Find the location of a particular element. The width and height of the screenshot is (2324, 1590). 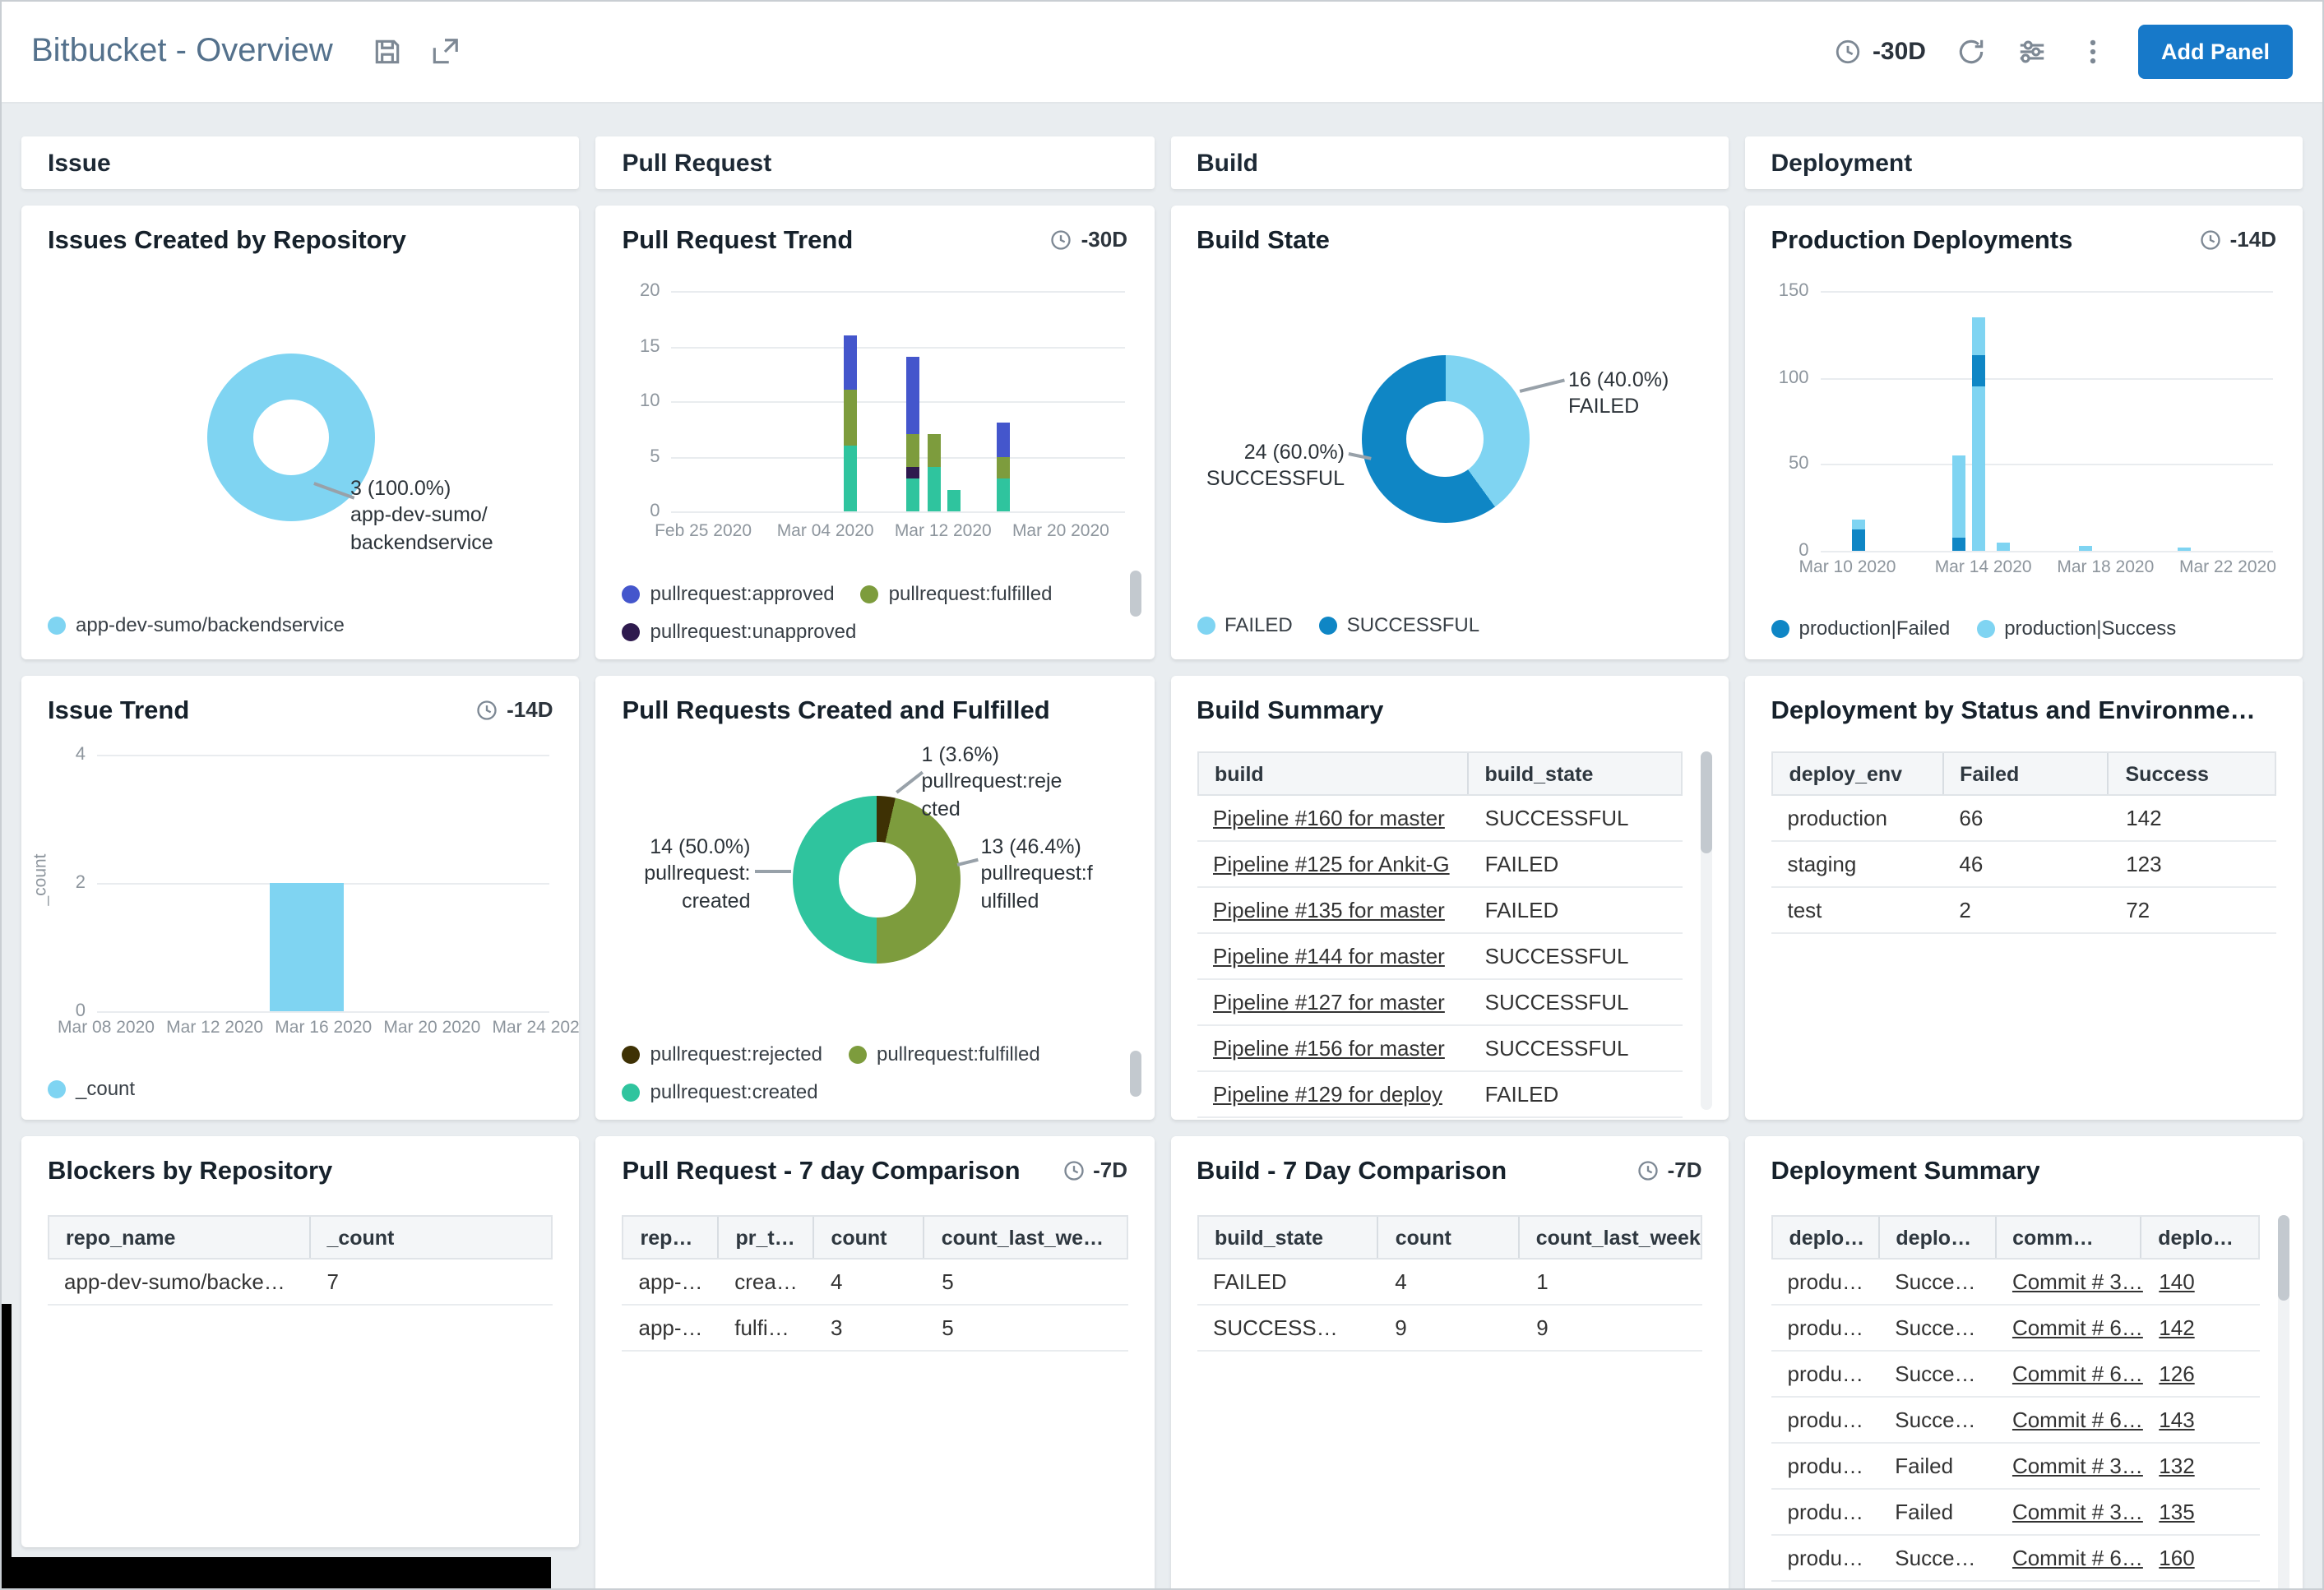

table-row: Pipeline #125 for Ankit-G FAILED is located at coordinates (1440, 865).